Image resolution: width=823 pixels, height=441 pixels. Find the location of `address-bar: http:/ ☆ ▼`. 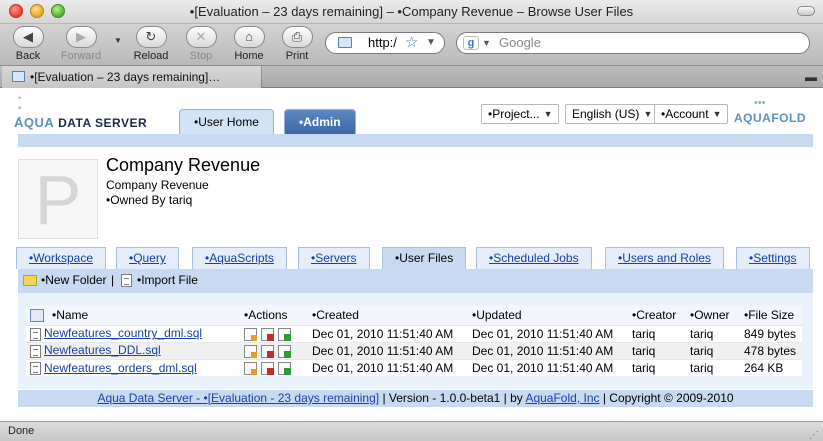

address-bar: http:/ ☆ ▼ is located at coordinates (385, 43).